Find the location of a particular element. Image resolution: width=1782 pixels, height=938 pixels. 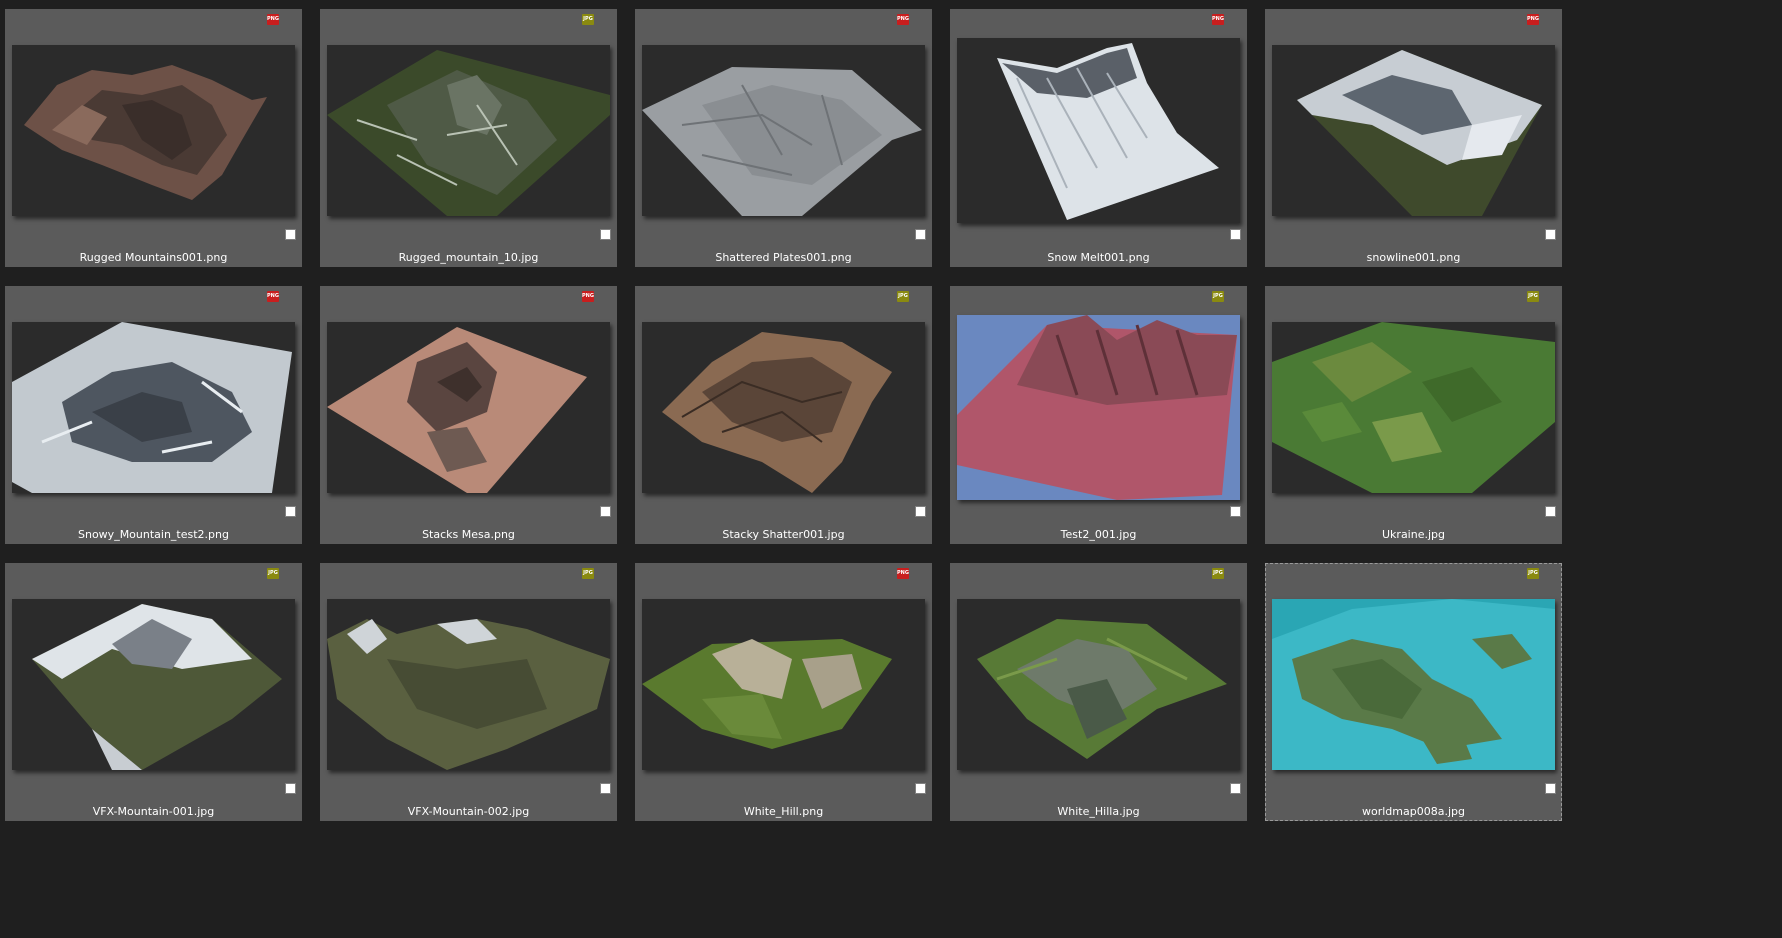

file-name: Test2_001.jpg is located at coordinates (1098, 534).